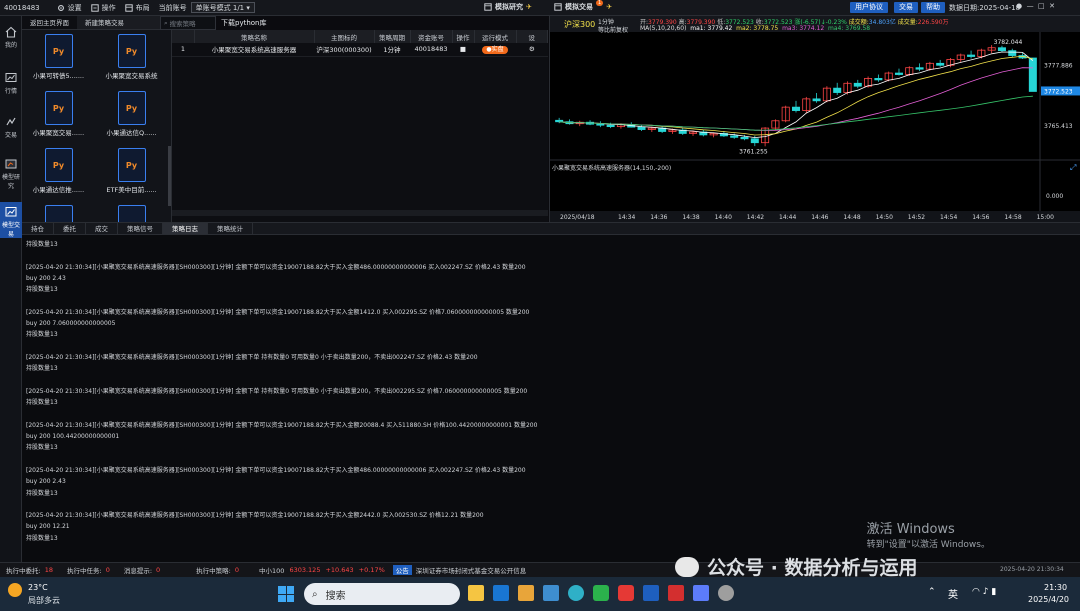  I want to click on time-axis-label: 14:34, so click(626, 217).